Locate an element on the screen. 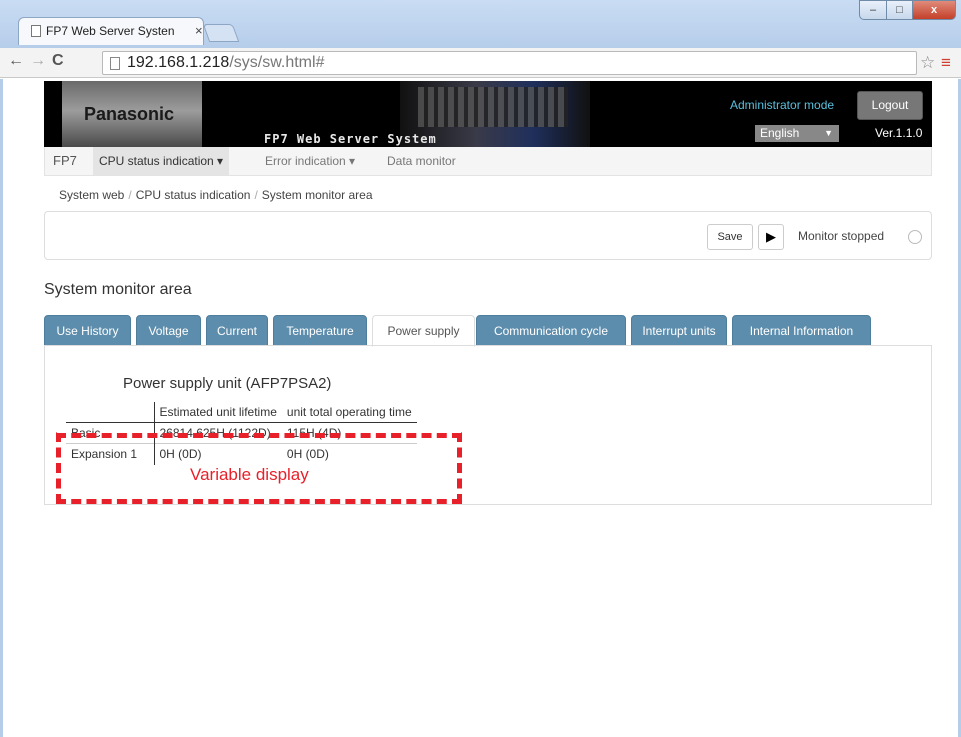  bookmark-star-icon: ☆ is located at coordinates (927, 63).